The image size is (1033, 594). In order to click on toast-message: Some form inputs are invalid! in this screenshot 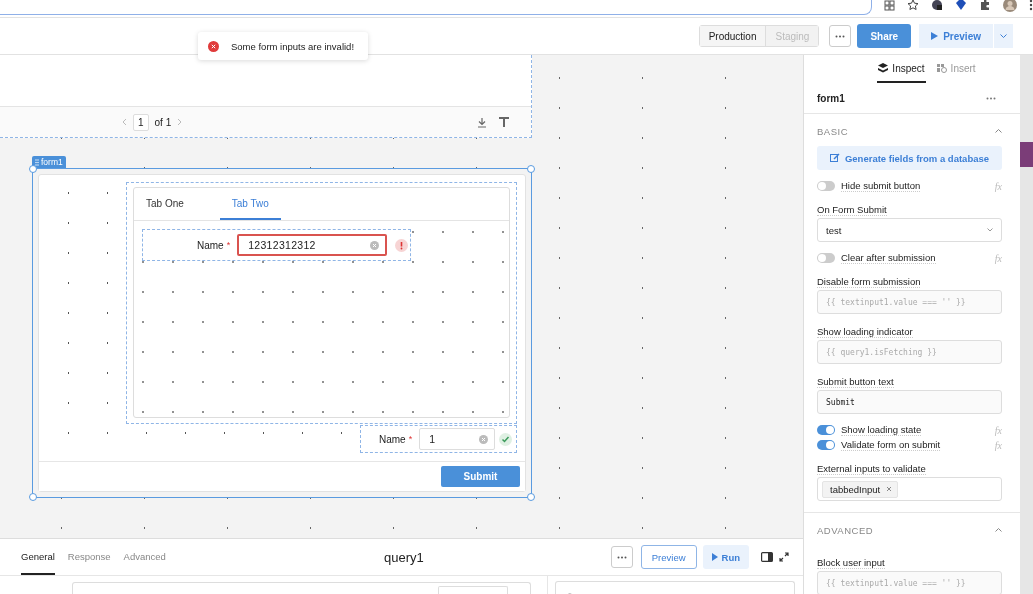, I will do `click(293, 46)`.